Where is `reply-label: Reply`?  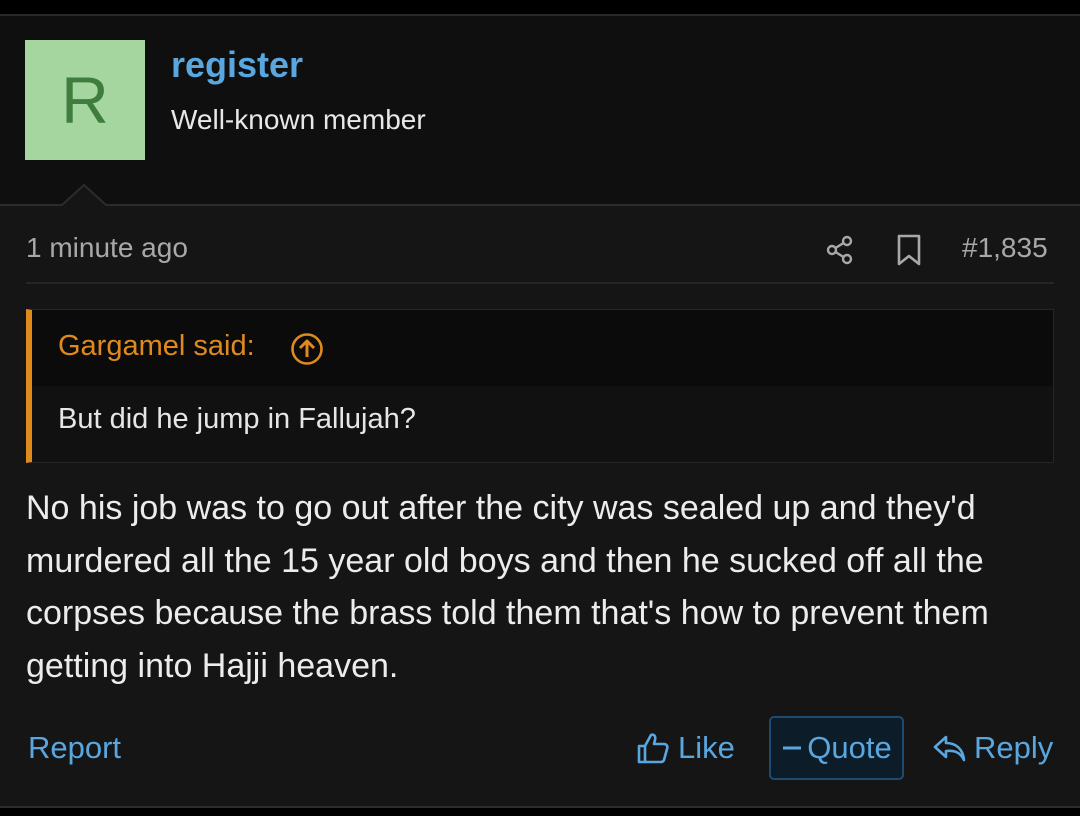 reply-label: Reply is located at coordinates (1014, 747).